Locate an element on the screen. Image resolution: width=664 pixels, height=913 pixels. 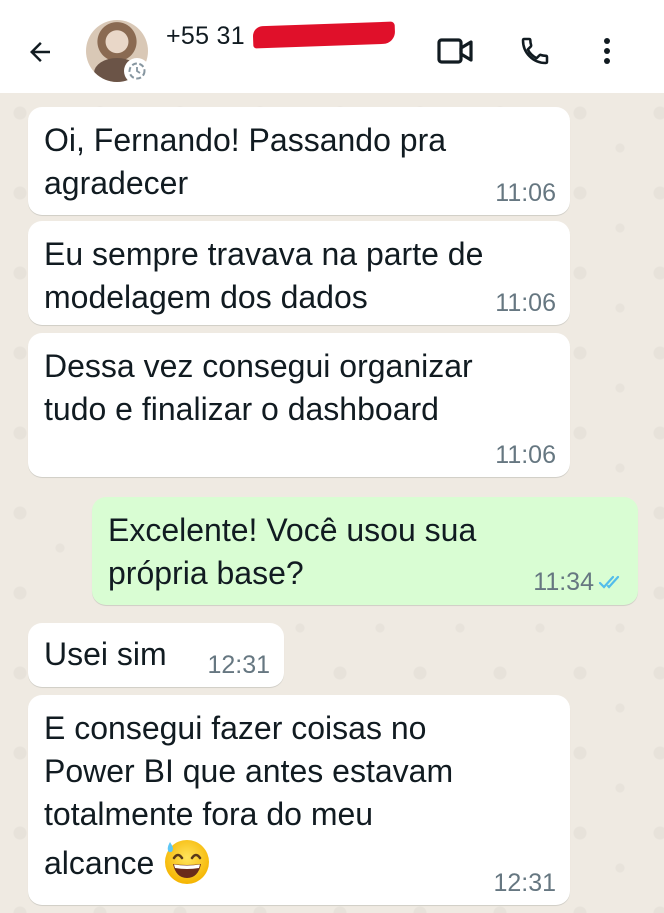
message-text: Oi, Fernando! Passando pra agradecer is located at coordinates (245, 161).